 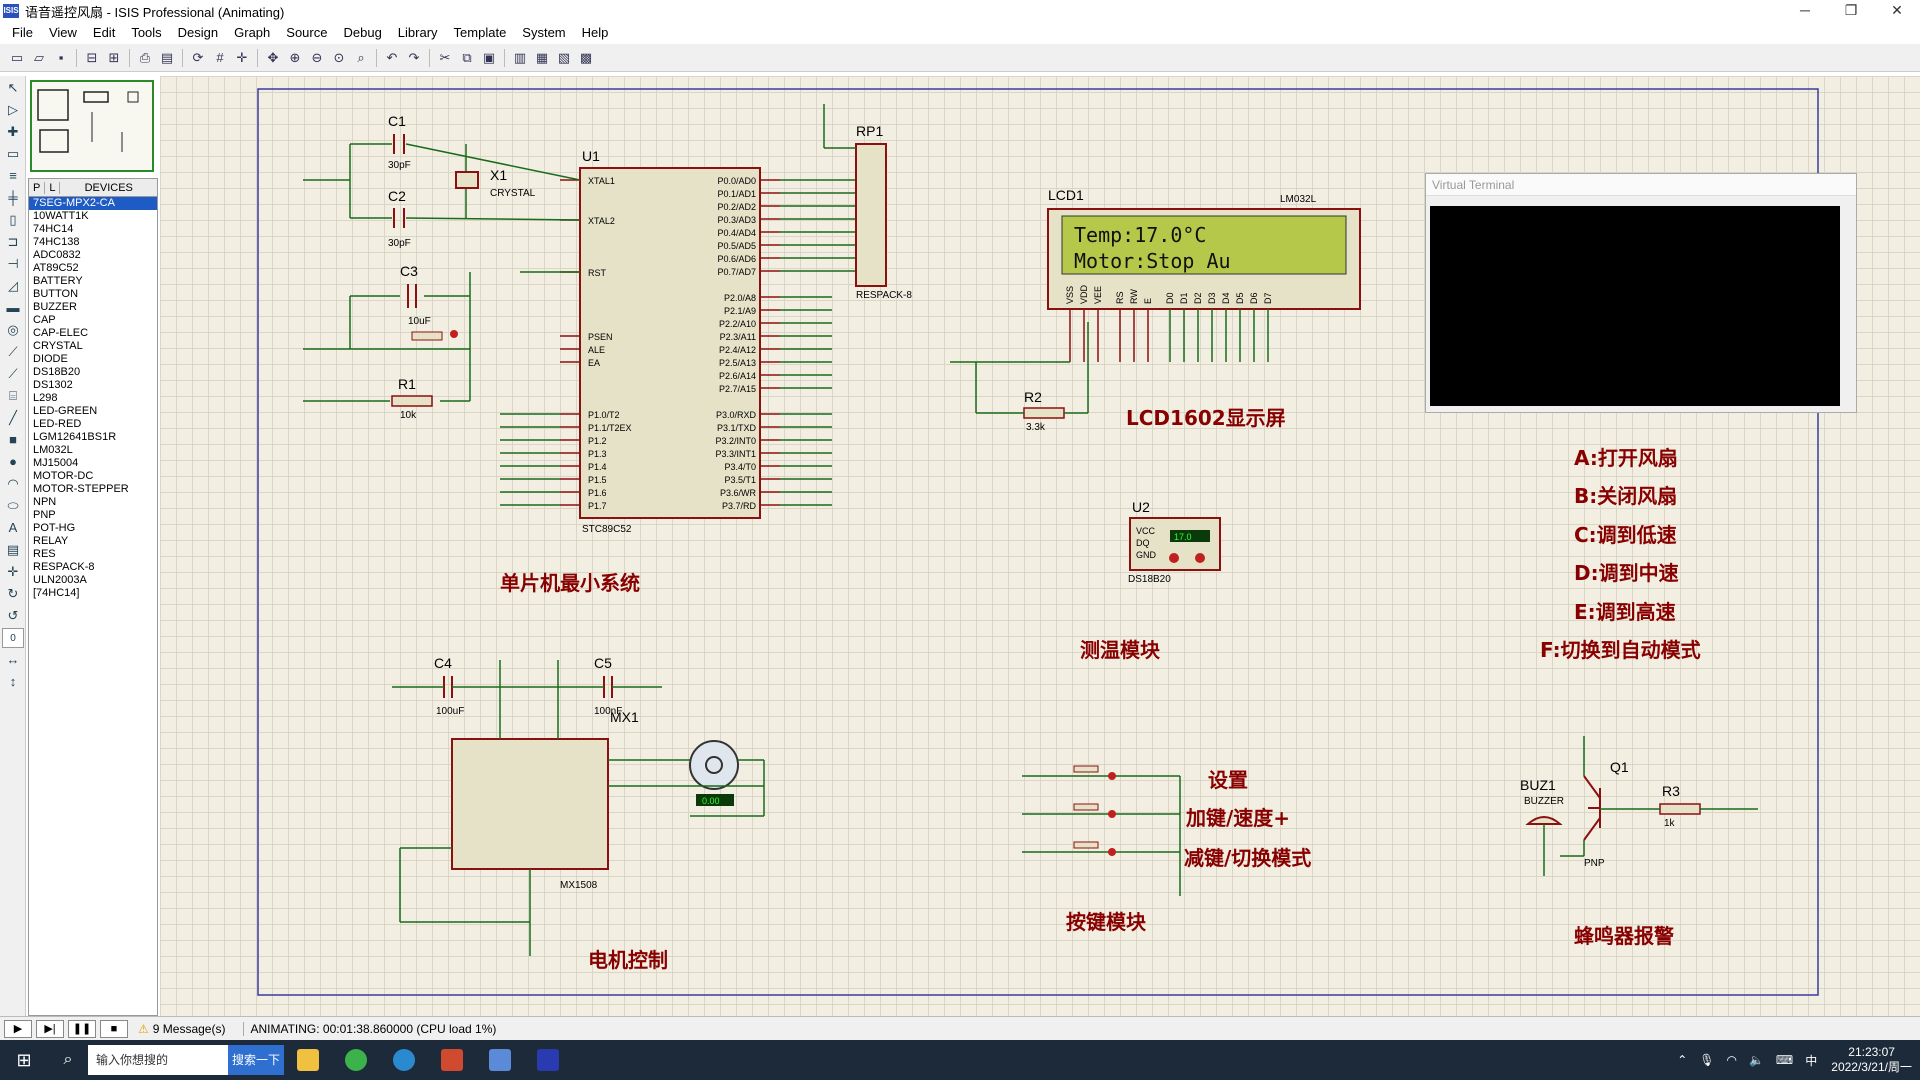 I want to click on device-item: LED-GREEN, so click(x=93, y=411).